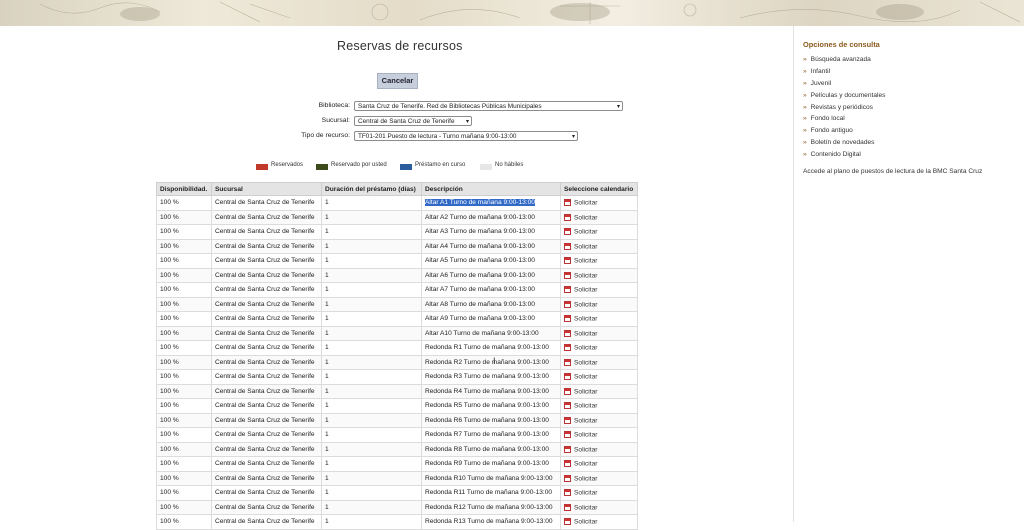  I want to click on sidebar-item-label: Juvenil, so click(821, 83).